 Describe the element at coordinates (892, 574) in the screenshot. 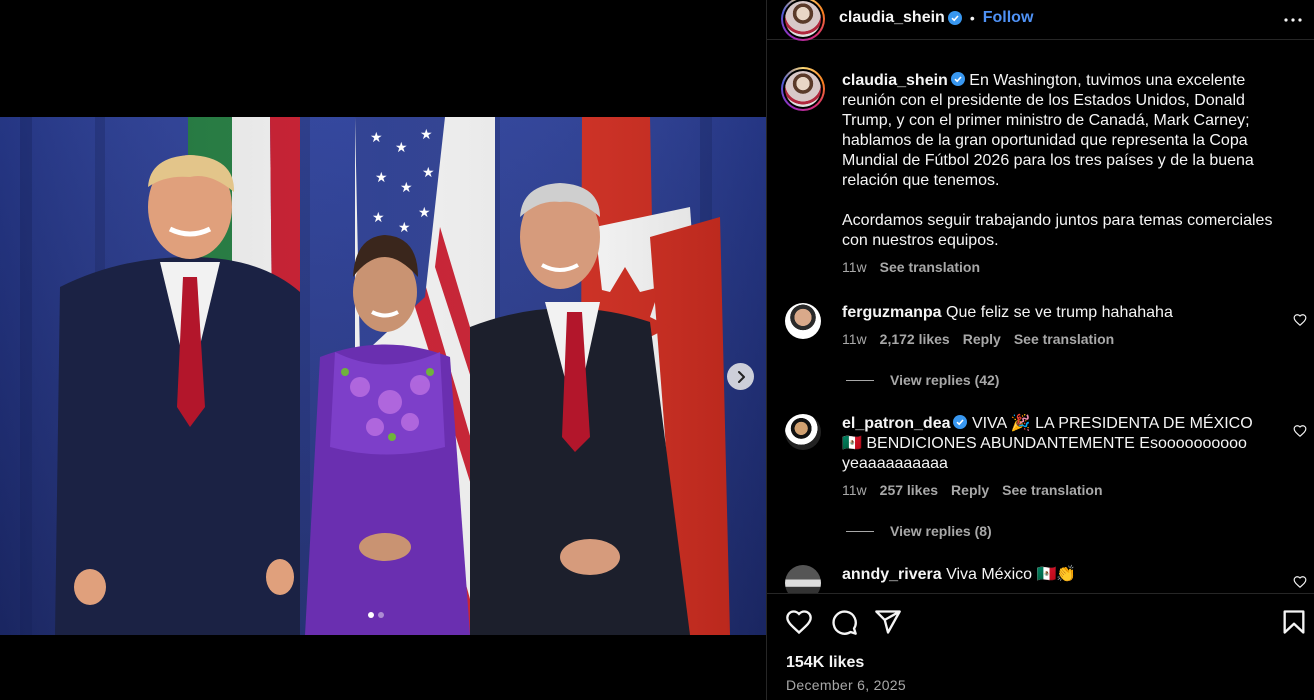

I see `comment-username: anndy_rivera` at that location.